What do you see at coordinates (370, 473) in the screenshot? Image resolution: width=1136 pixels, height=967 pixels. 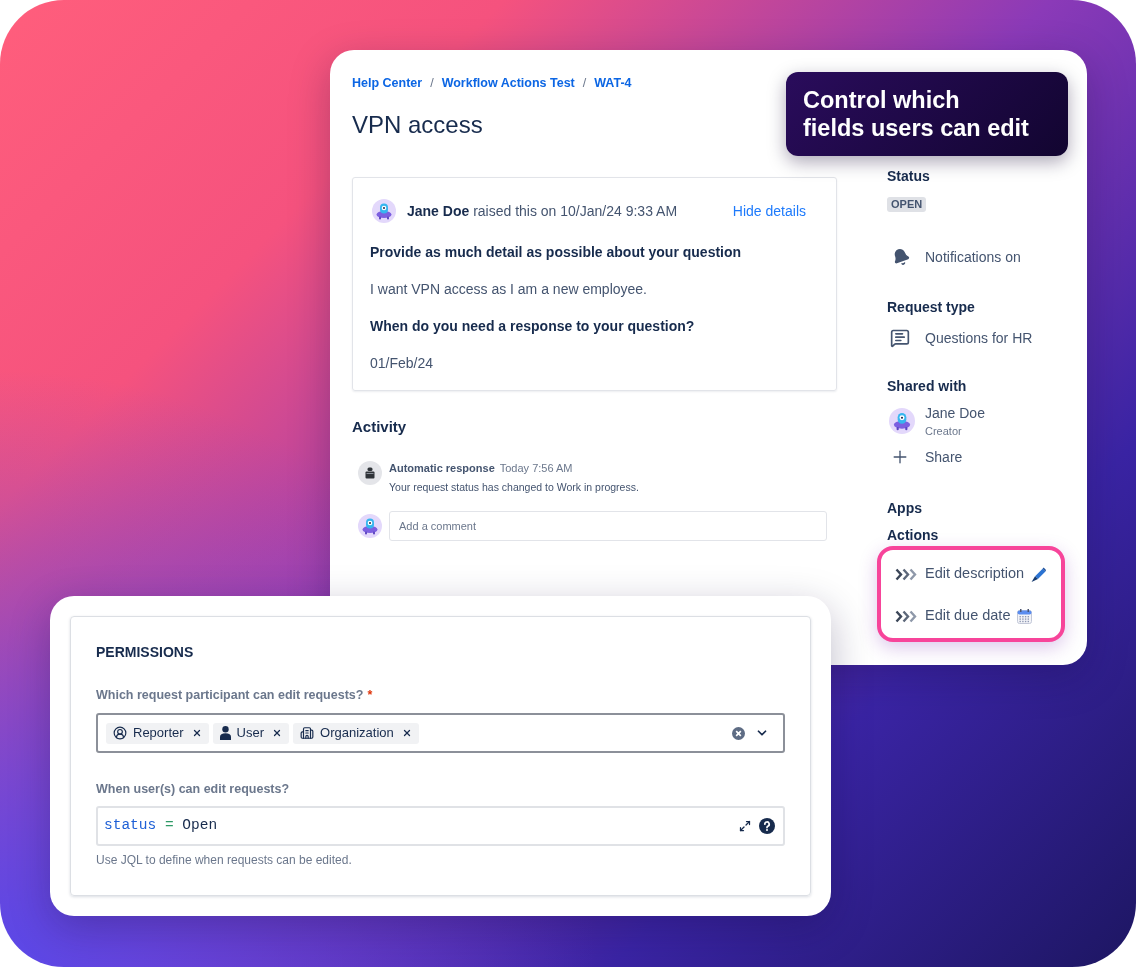 I see `bot-avatar` at bounding box center [370, 473].